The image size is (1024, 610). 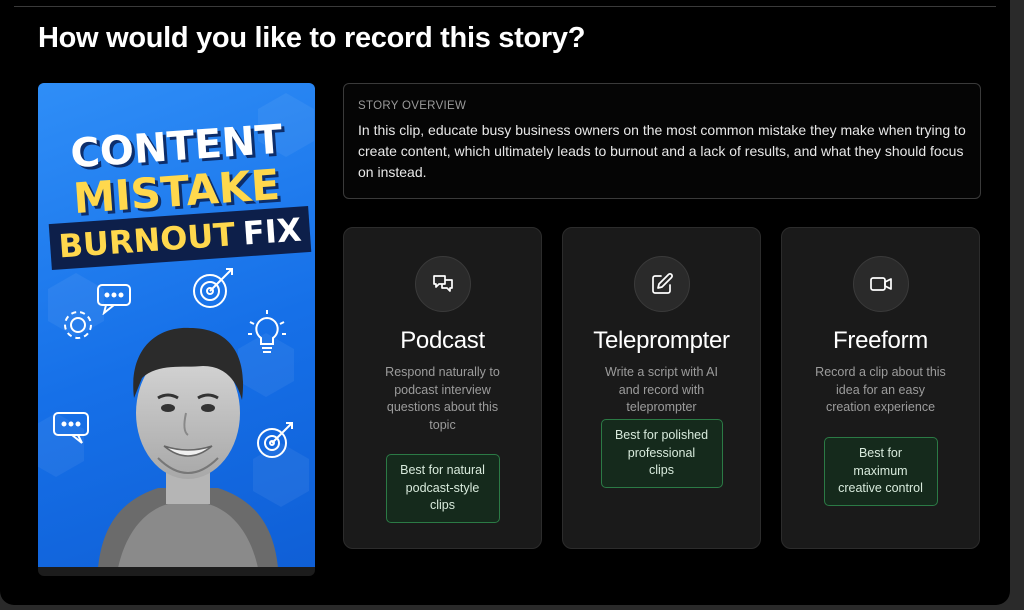 I want to click on pencil-edit-icon, so click(x=662, y=284).